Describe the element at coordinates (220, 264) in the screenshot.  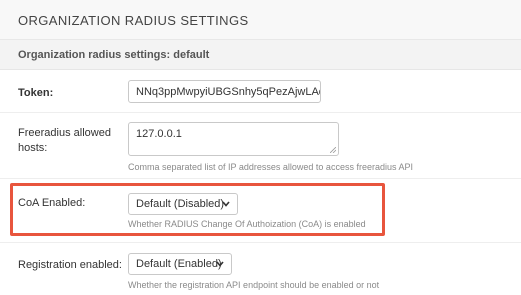
I see `chevron-down-icon` at that location.